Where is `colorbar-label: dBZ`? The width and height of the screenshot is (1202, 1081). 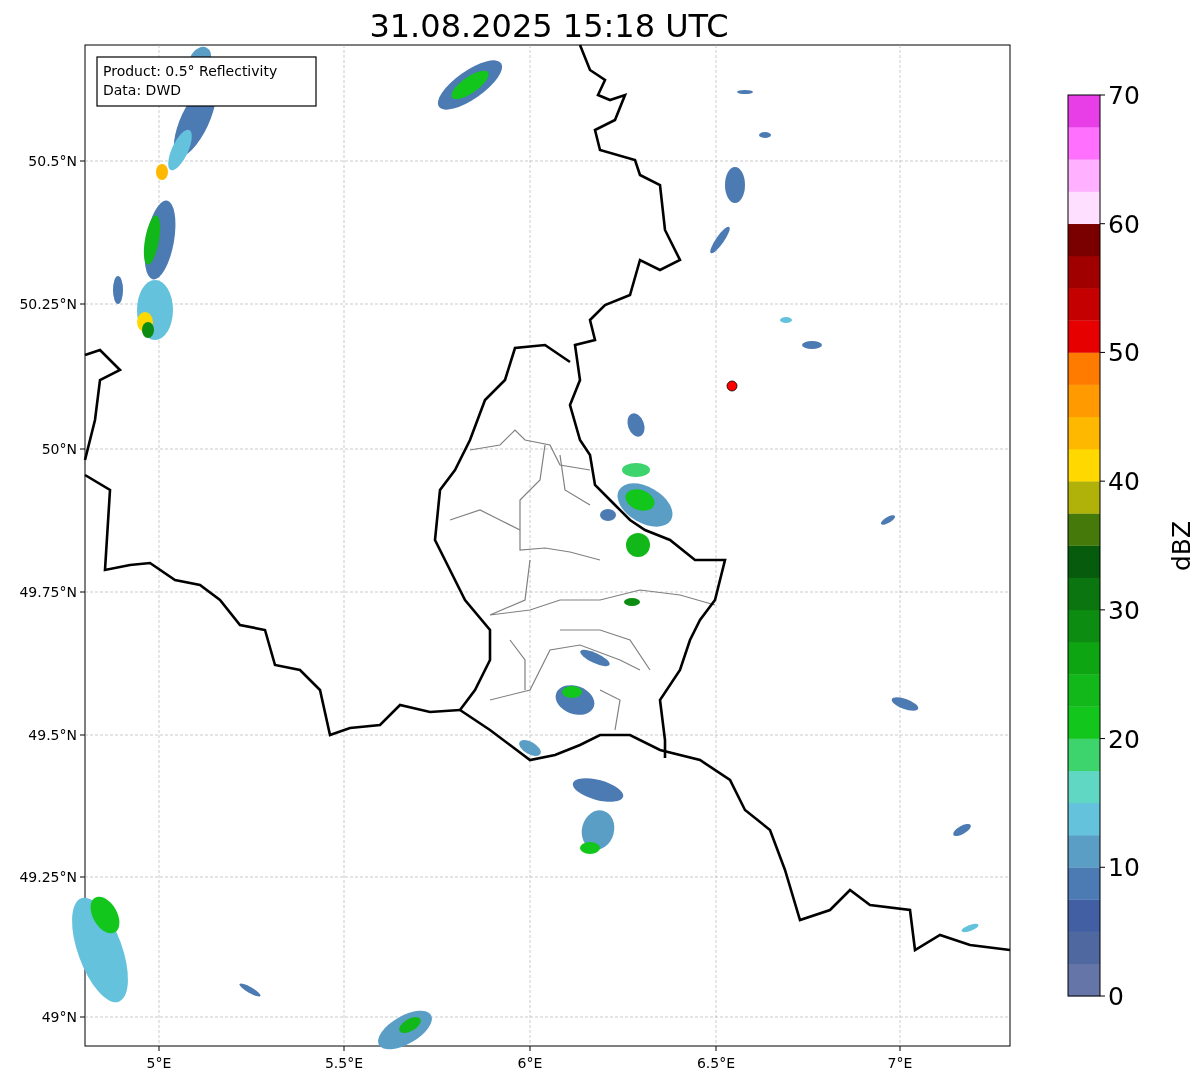 colorbar-label: dBZ is located at coordinates (1181, 546).